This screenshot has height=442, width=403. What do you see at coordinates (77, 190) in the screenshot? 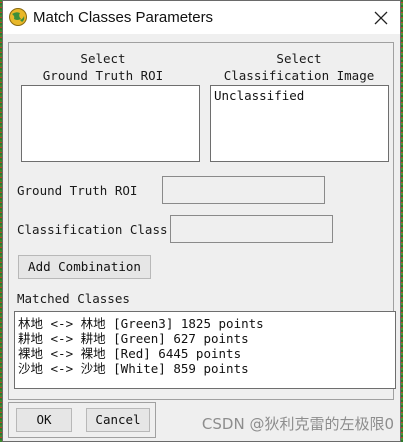
I see `ground-truth-roi-label: Ground Truth ROI` at bounding box center [77, 190].